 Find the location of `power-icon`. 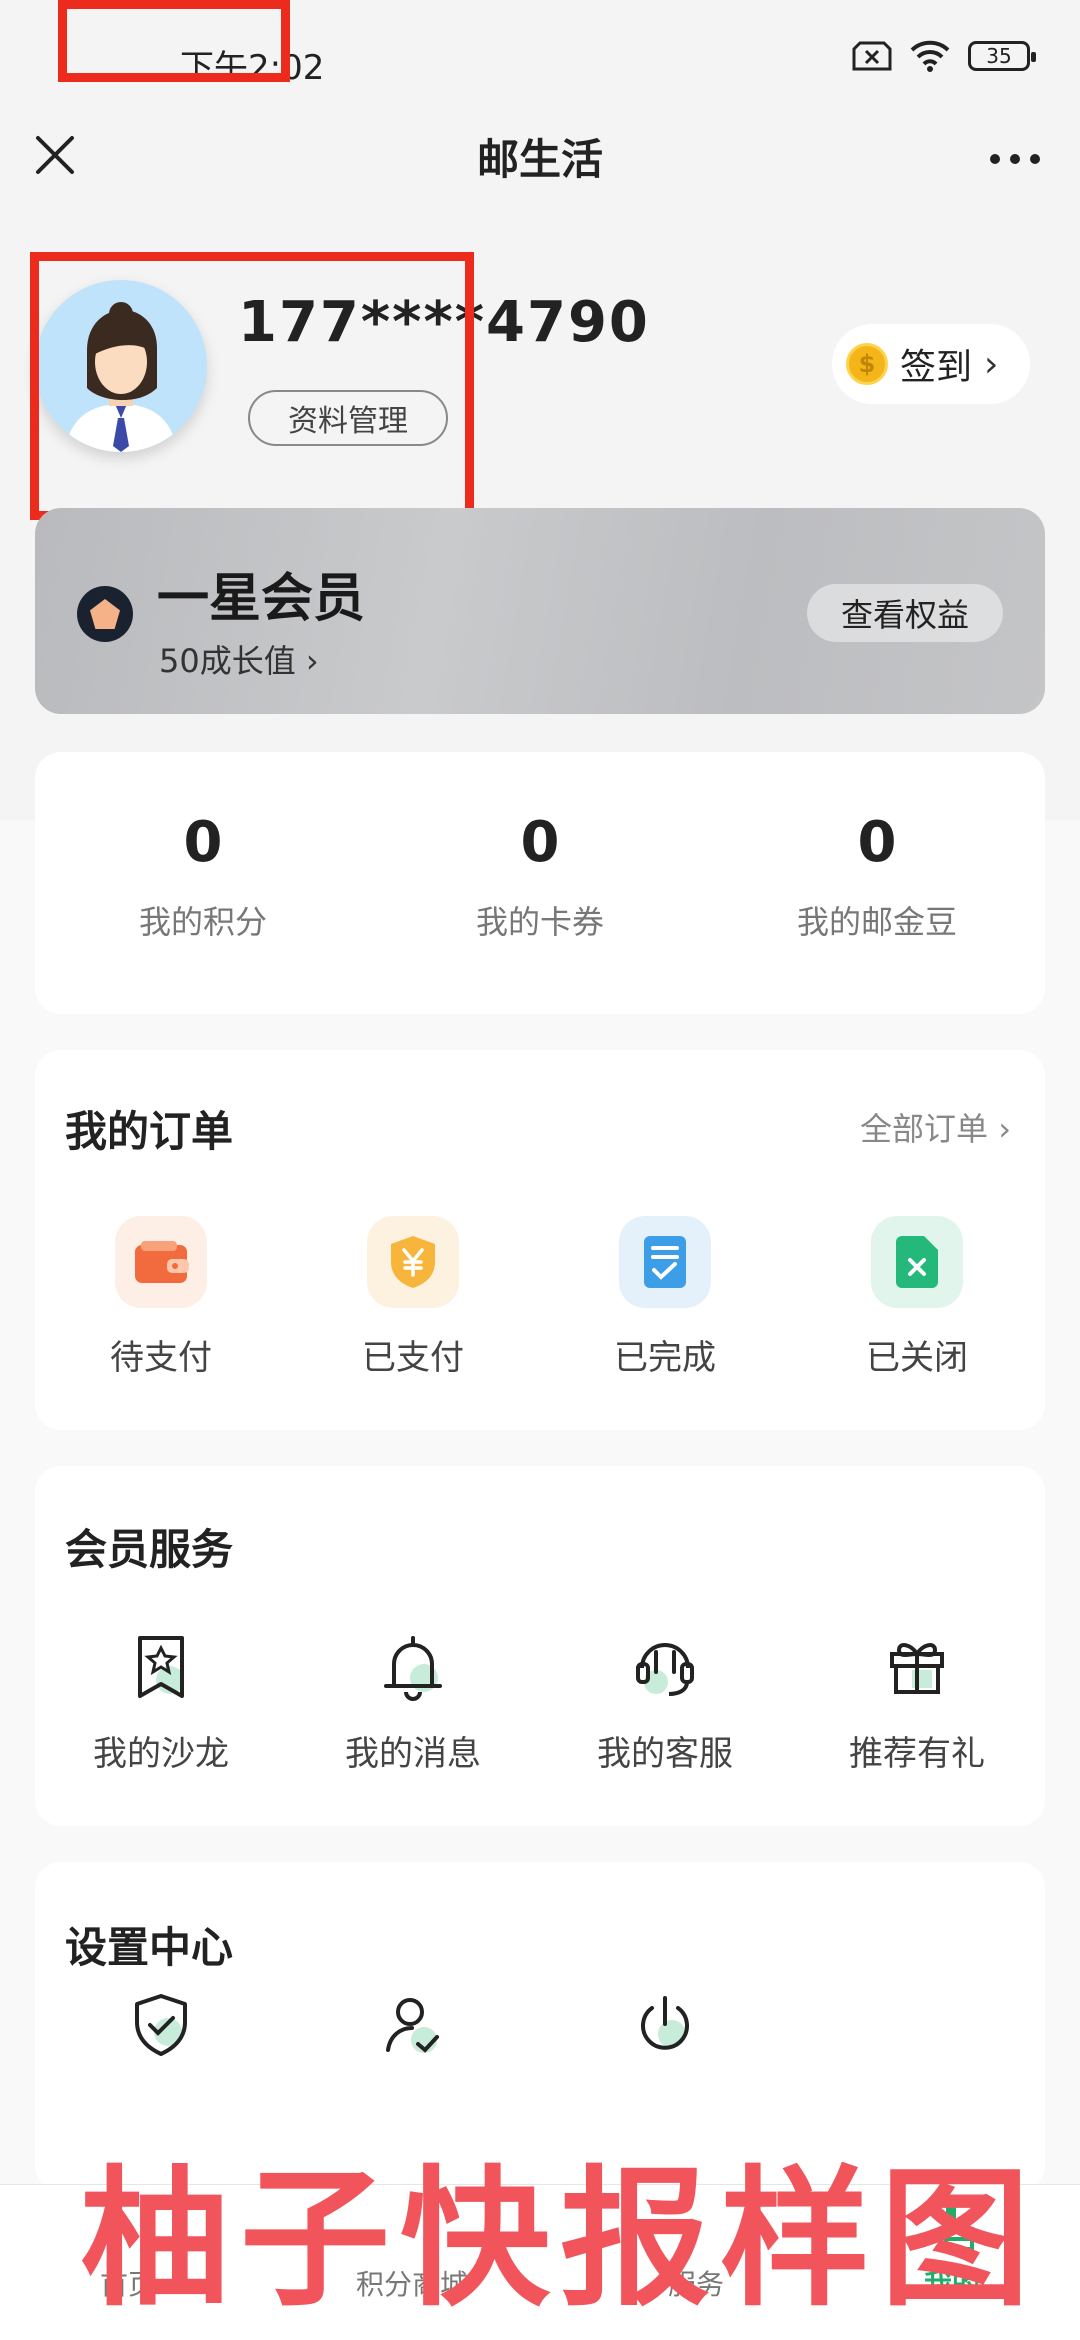

power-icon is located at coordinates (665, 2023).